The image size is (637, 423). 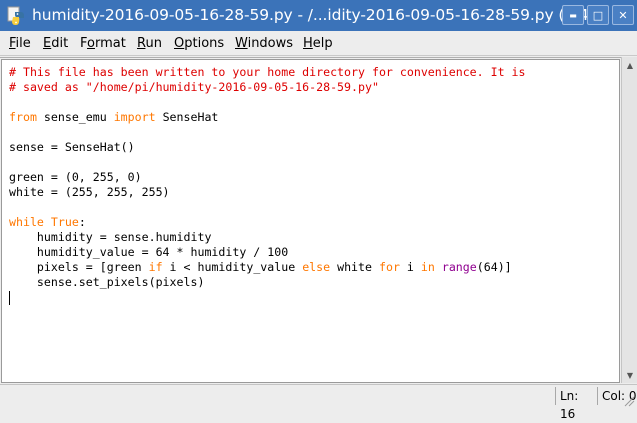 I want to click on code-line: humidity = sense.humidity, so click(x=110, y=237).